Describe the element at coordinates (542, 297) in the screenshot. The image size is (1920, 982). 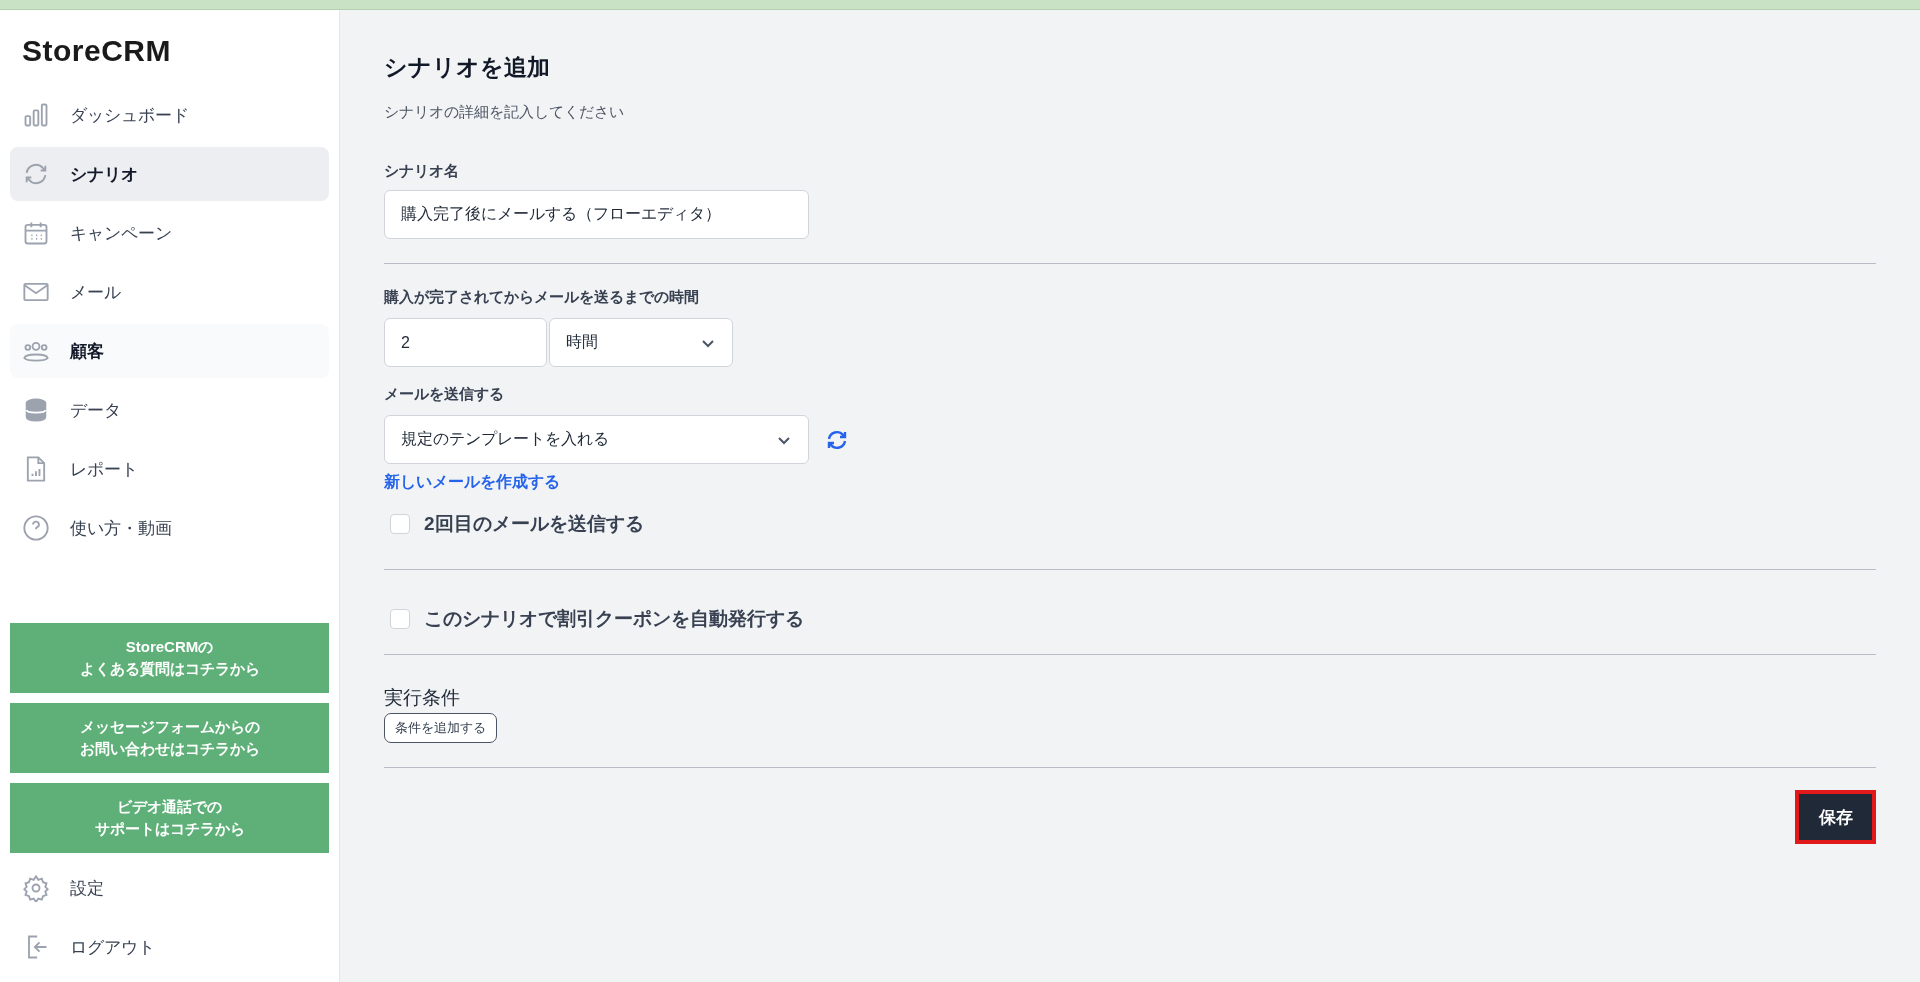
I see `field-label: 購入が完了されてからメールを送るまでの時間` at that location.